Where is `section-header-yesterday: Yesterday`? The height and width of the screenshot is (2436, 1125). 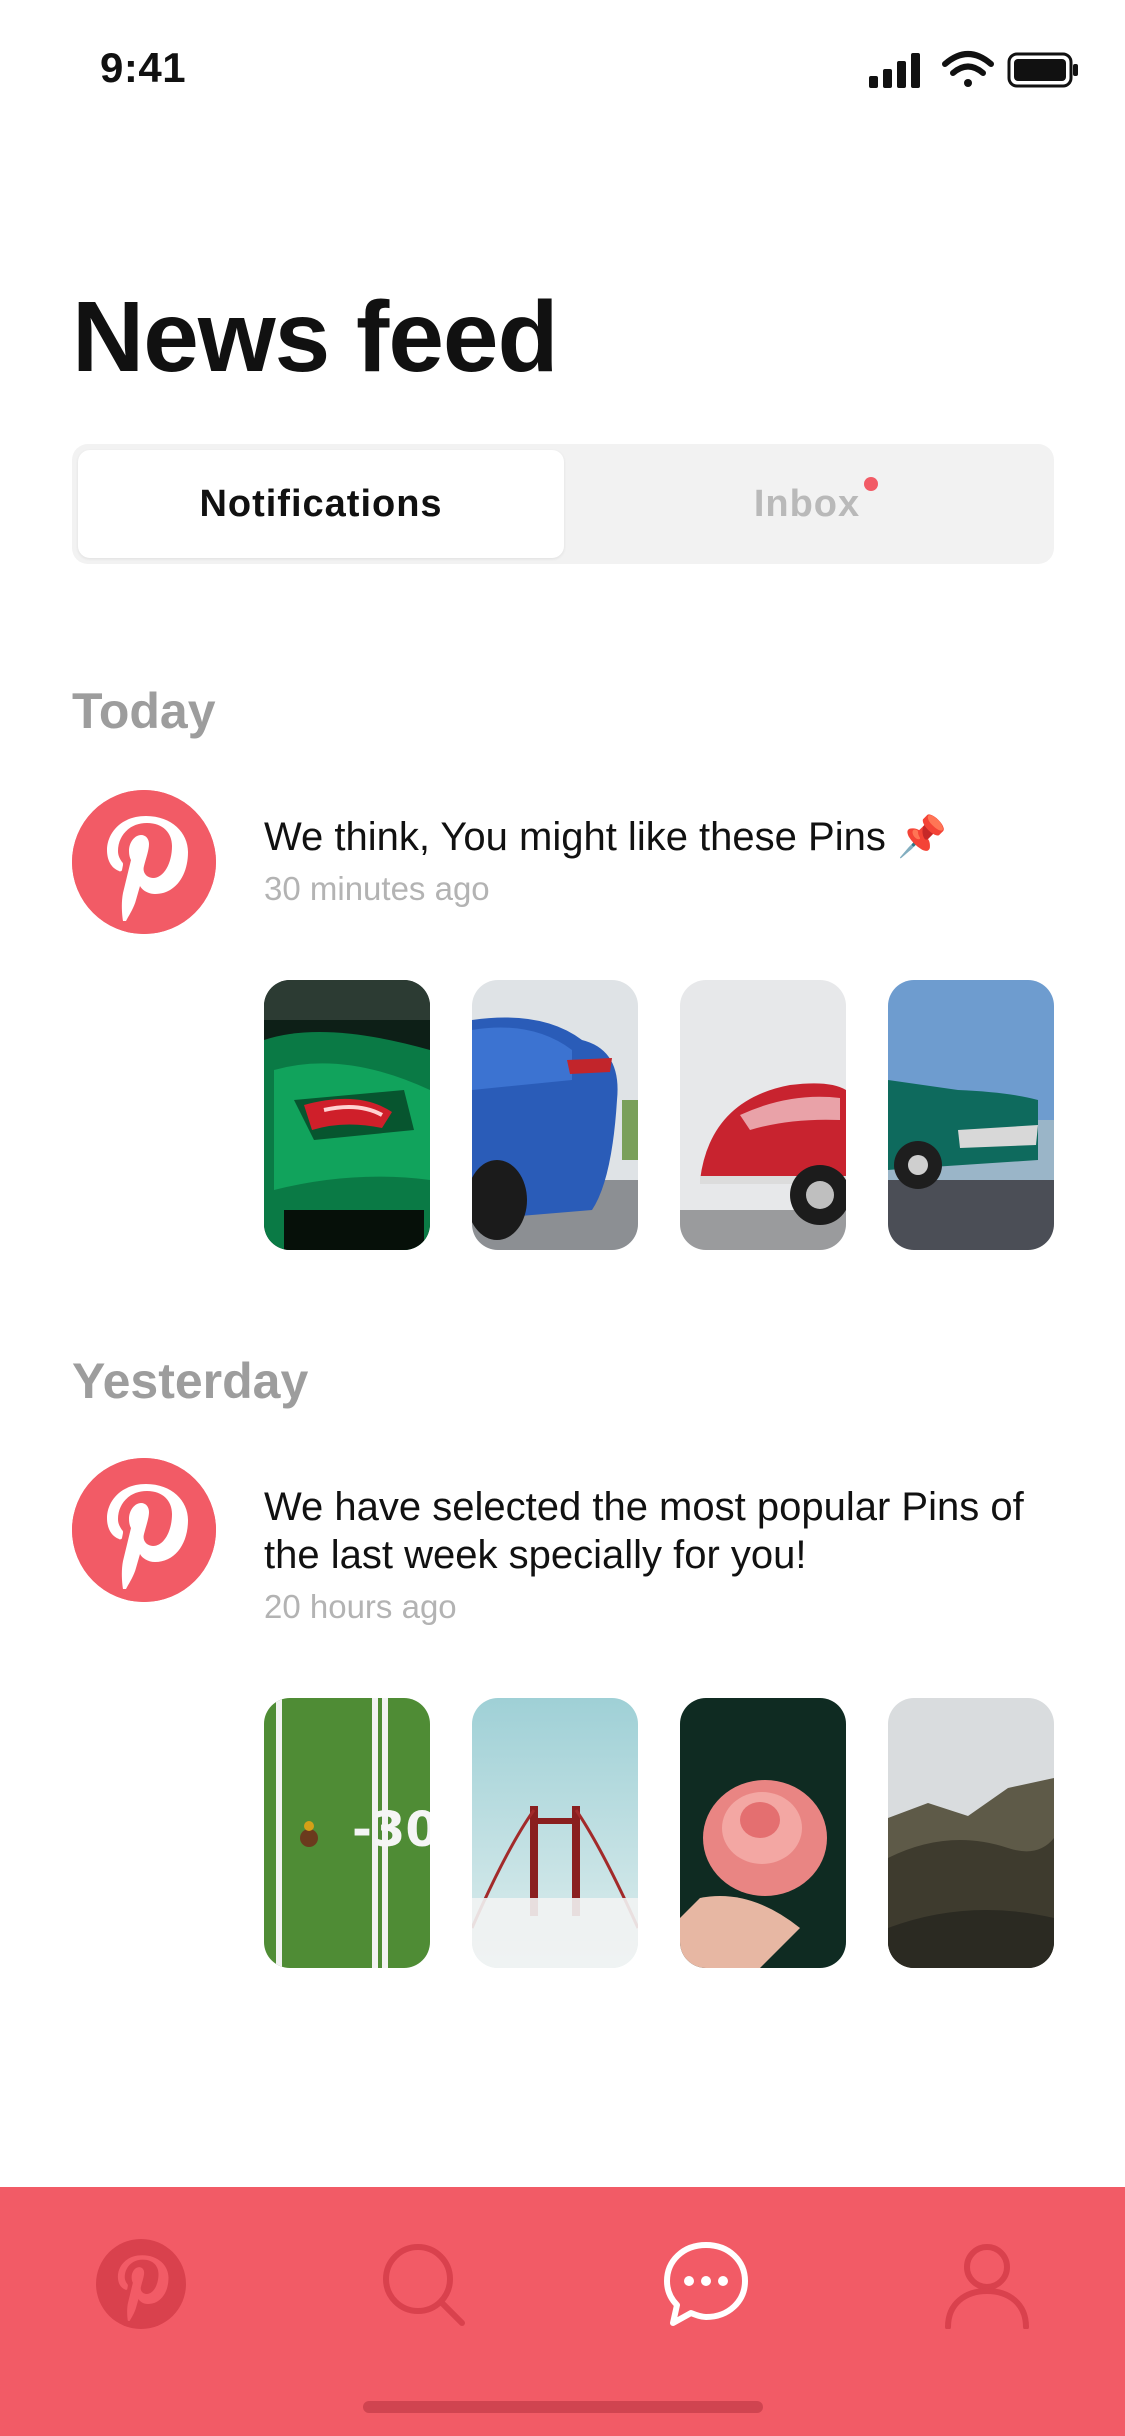 section-header-yesterday: Yesterday is located at coordinates (190, 1381).